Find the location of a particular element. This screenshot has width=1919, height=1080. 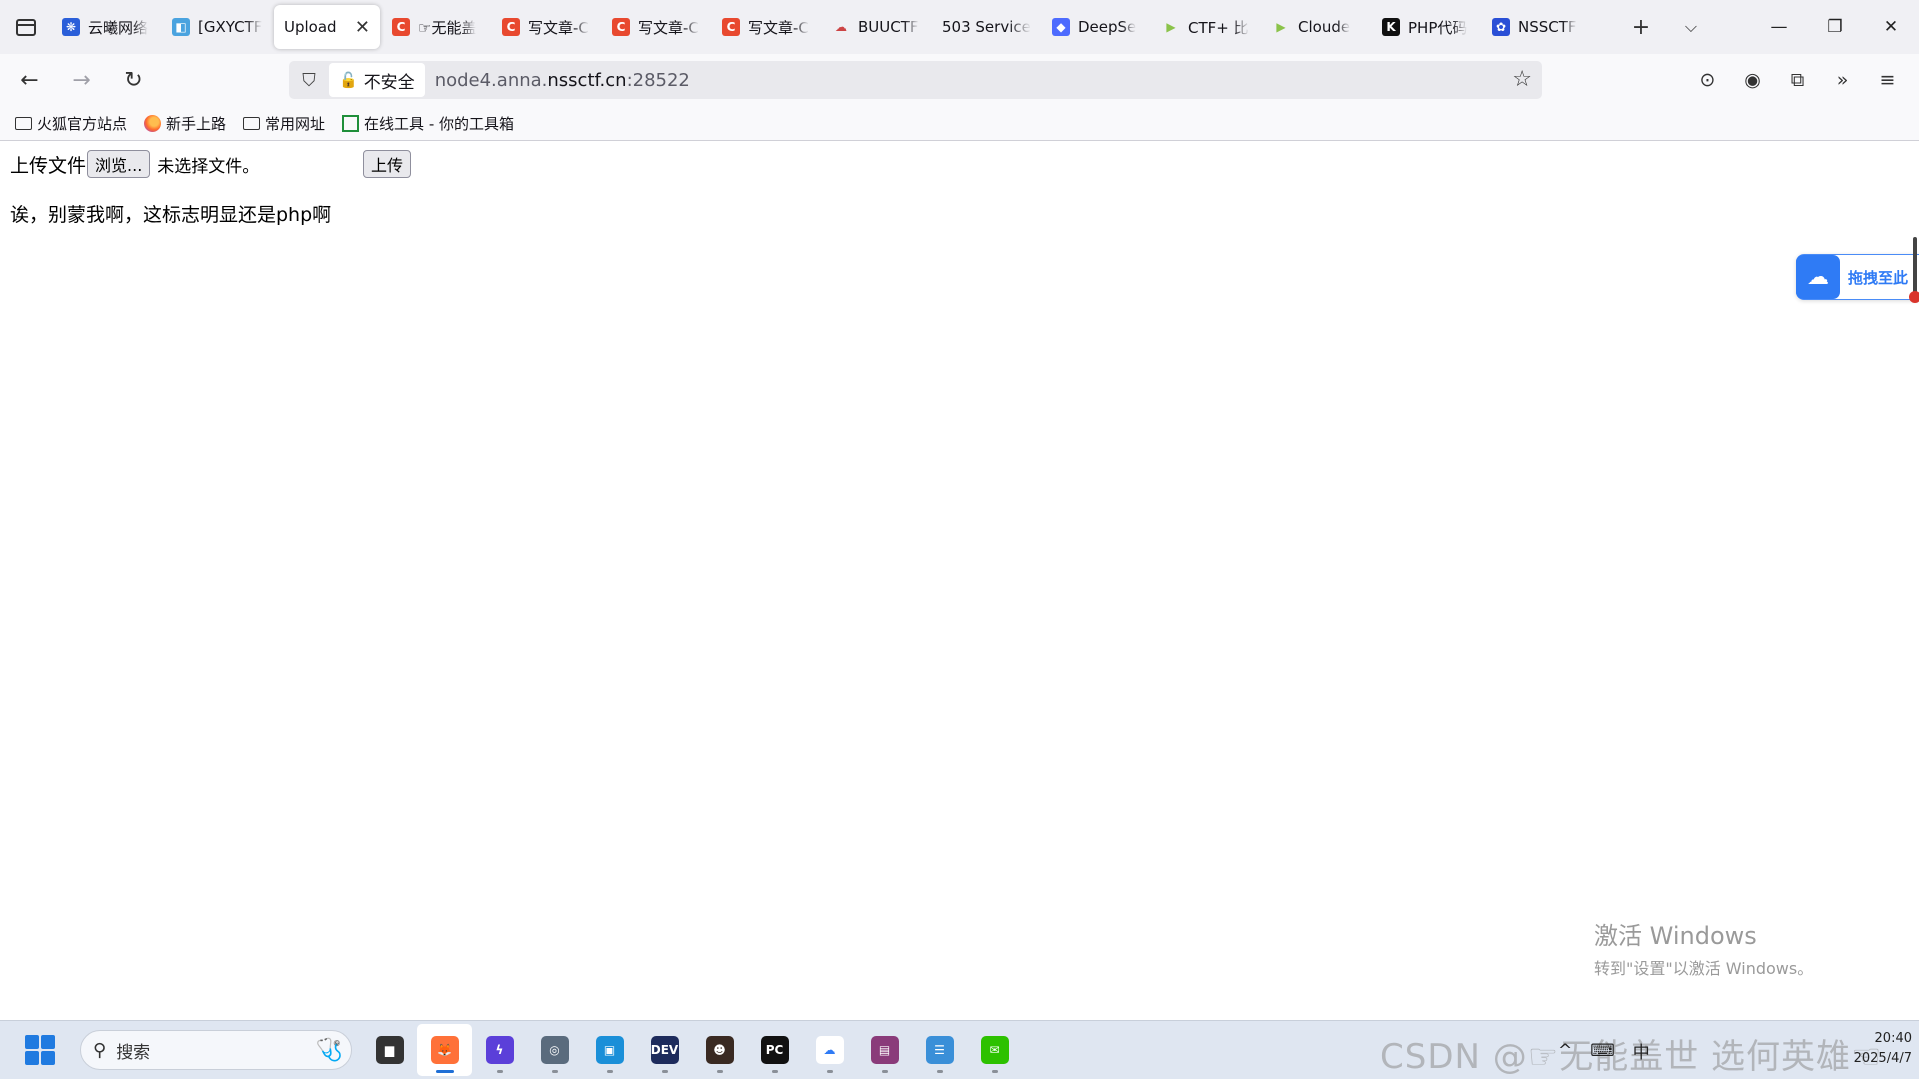

file-explorer-icon: ▆ is located at coordinates (389, 1050).